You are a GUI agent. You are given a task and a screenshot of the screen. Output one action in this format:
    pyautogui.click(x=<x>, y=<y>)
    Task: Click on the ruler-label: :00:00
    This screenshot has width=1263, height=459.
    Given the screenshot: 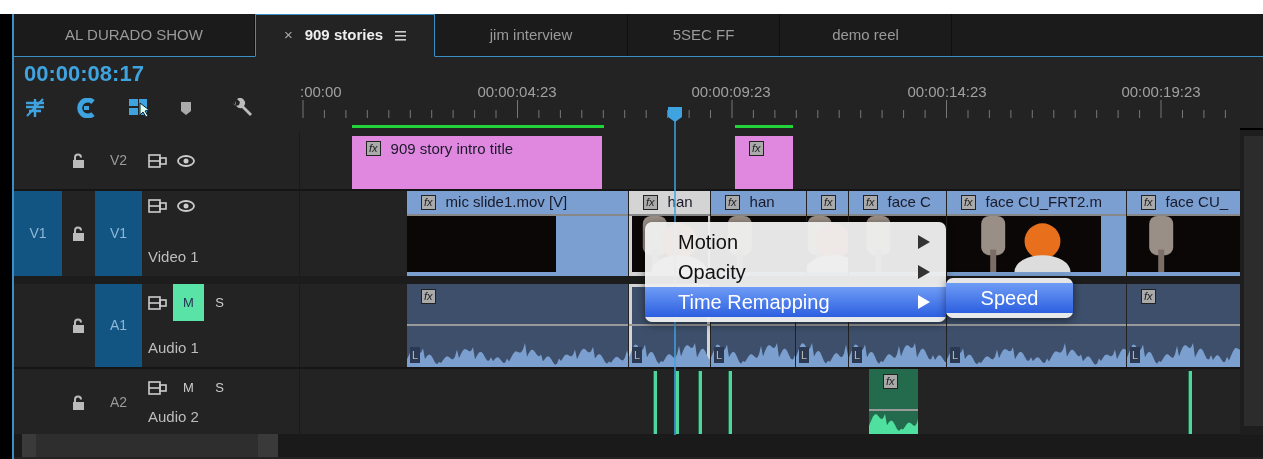 What is the action you would take?
    pyautogui.click(x=321, y=92)
    